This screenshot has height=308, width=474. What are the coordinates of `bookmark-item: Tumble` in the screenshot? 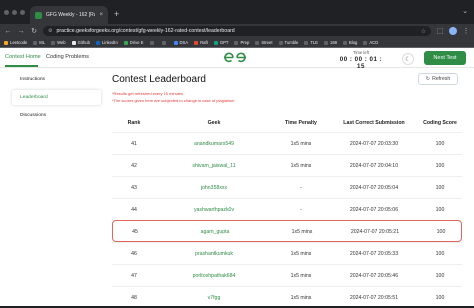 It's located at (288, 42).